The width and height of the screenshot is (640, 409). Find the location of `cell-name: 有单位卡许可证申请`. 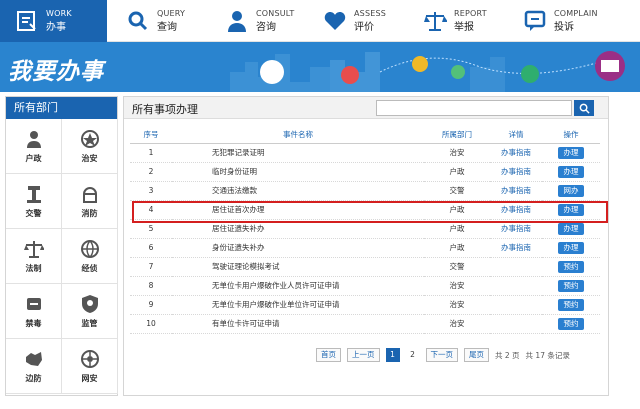

cell-name: 有单位卡许可证申请 is located at coordinates (298, 324).